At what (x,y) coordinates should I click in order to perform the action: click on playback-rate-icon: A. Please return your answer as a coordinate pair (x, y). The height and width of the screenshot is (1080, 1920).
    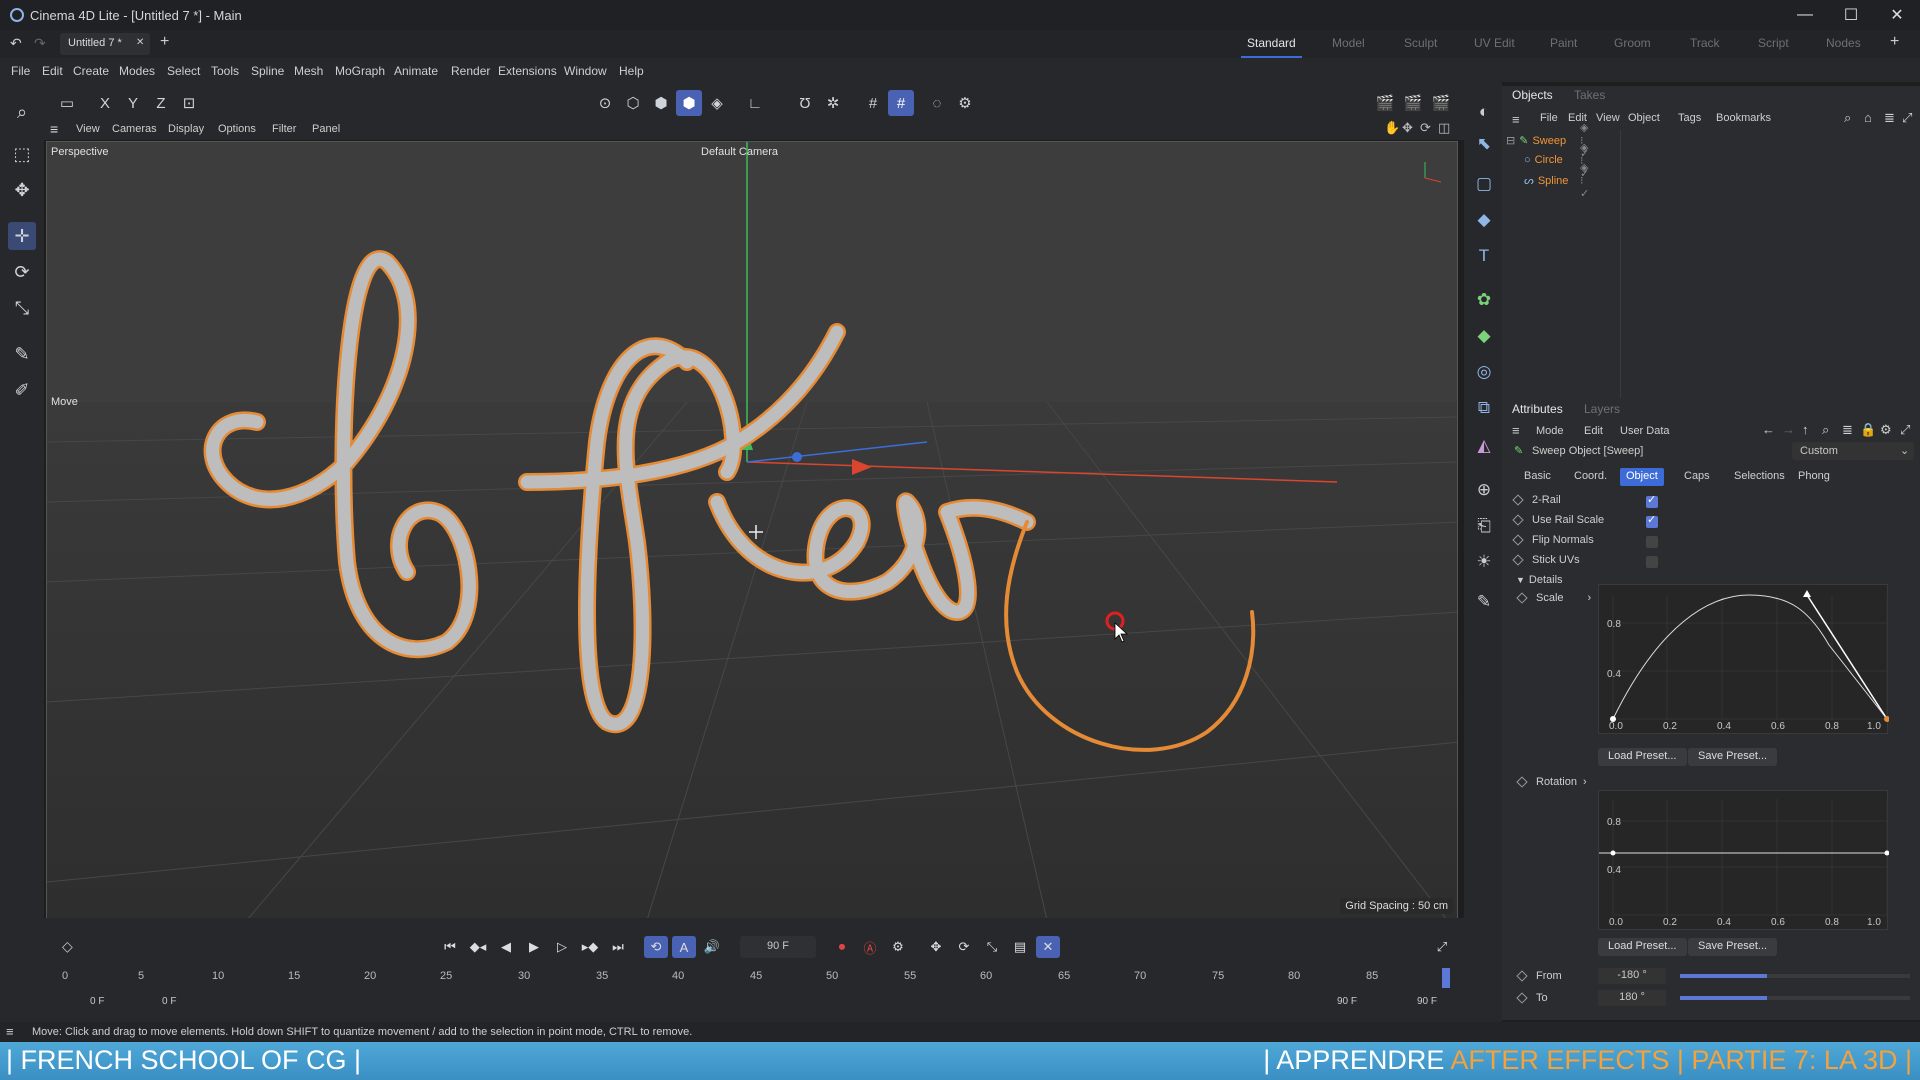
    Looking at the image, I should click on (684, 947).